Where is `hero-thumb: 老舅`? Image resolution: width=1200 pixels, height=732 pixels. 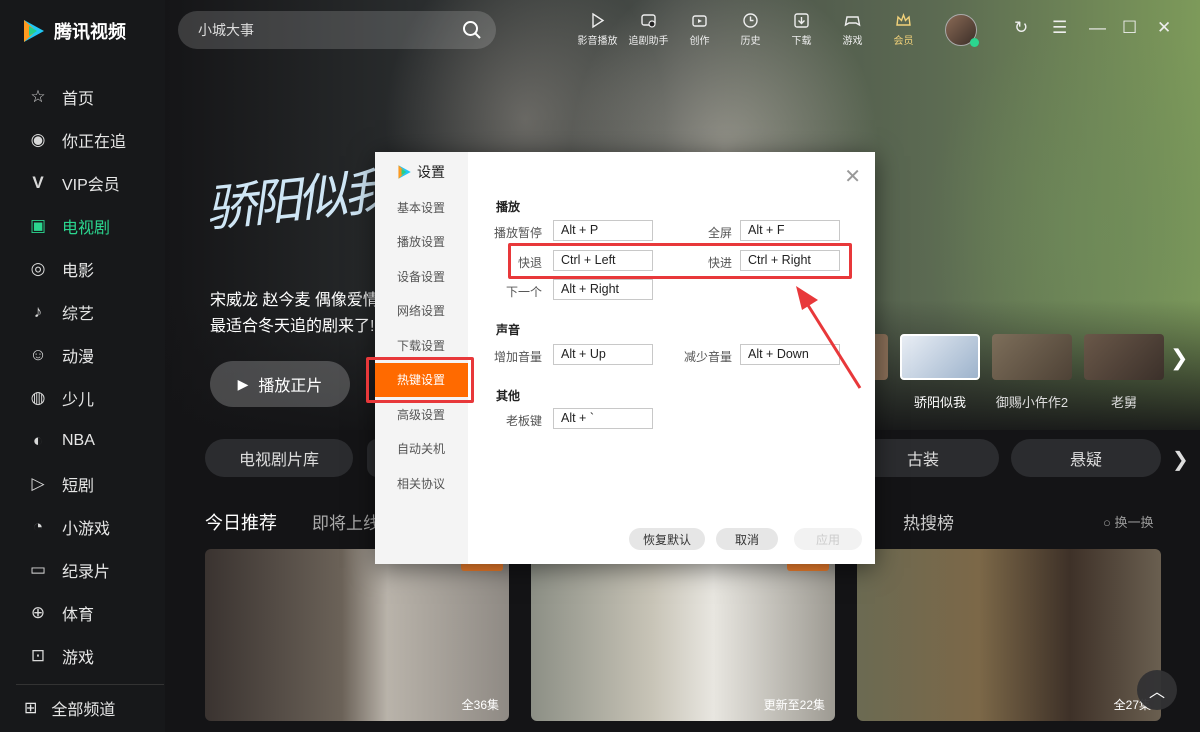
hero-thumb: 老舅 is located at coordinates (1124, 372).